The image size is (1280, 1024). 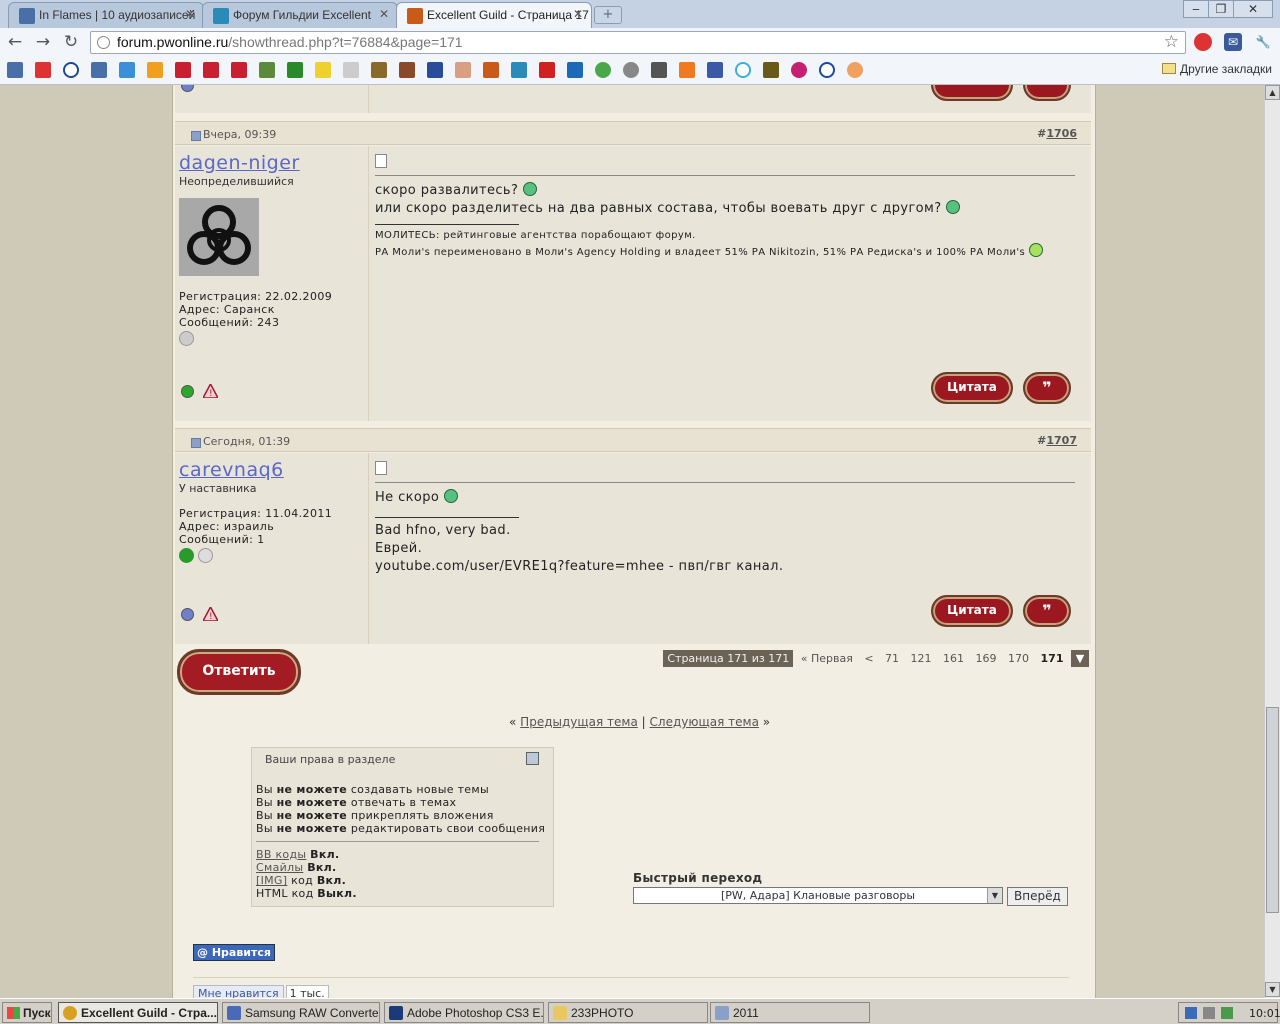 What do you see at coordinates (953, 658) in the screenshot?
I see `page-link: 161` at bounding box center [953, 658].